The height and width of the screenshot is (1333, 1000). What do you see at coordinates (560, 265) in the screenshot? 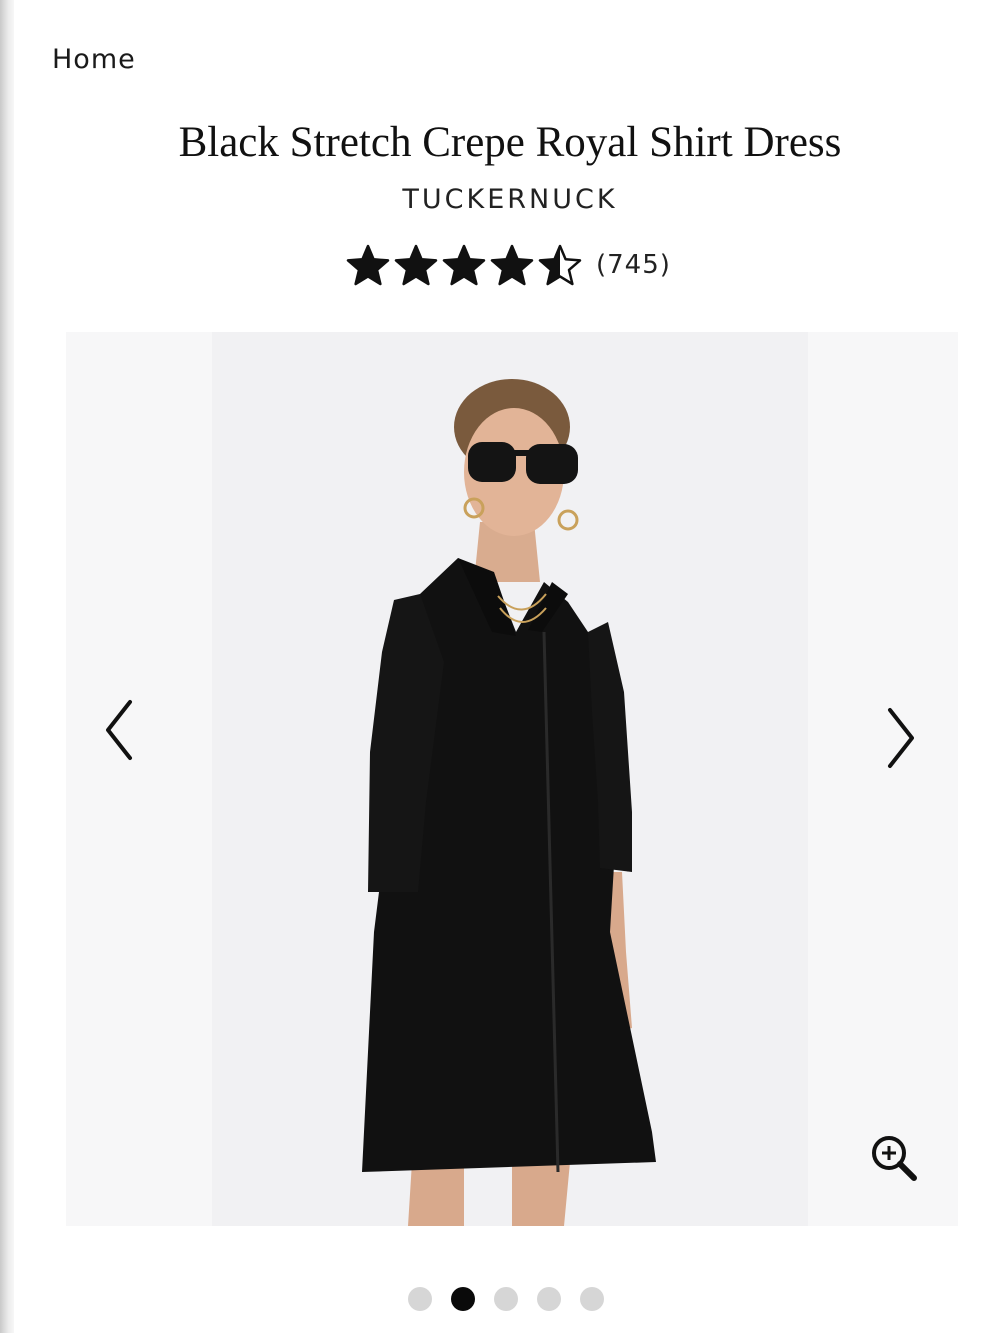
I see `star-half-icon` at bounding box center [560, 265].